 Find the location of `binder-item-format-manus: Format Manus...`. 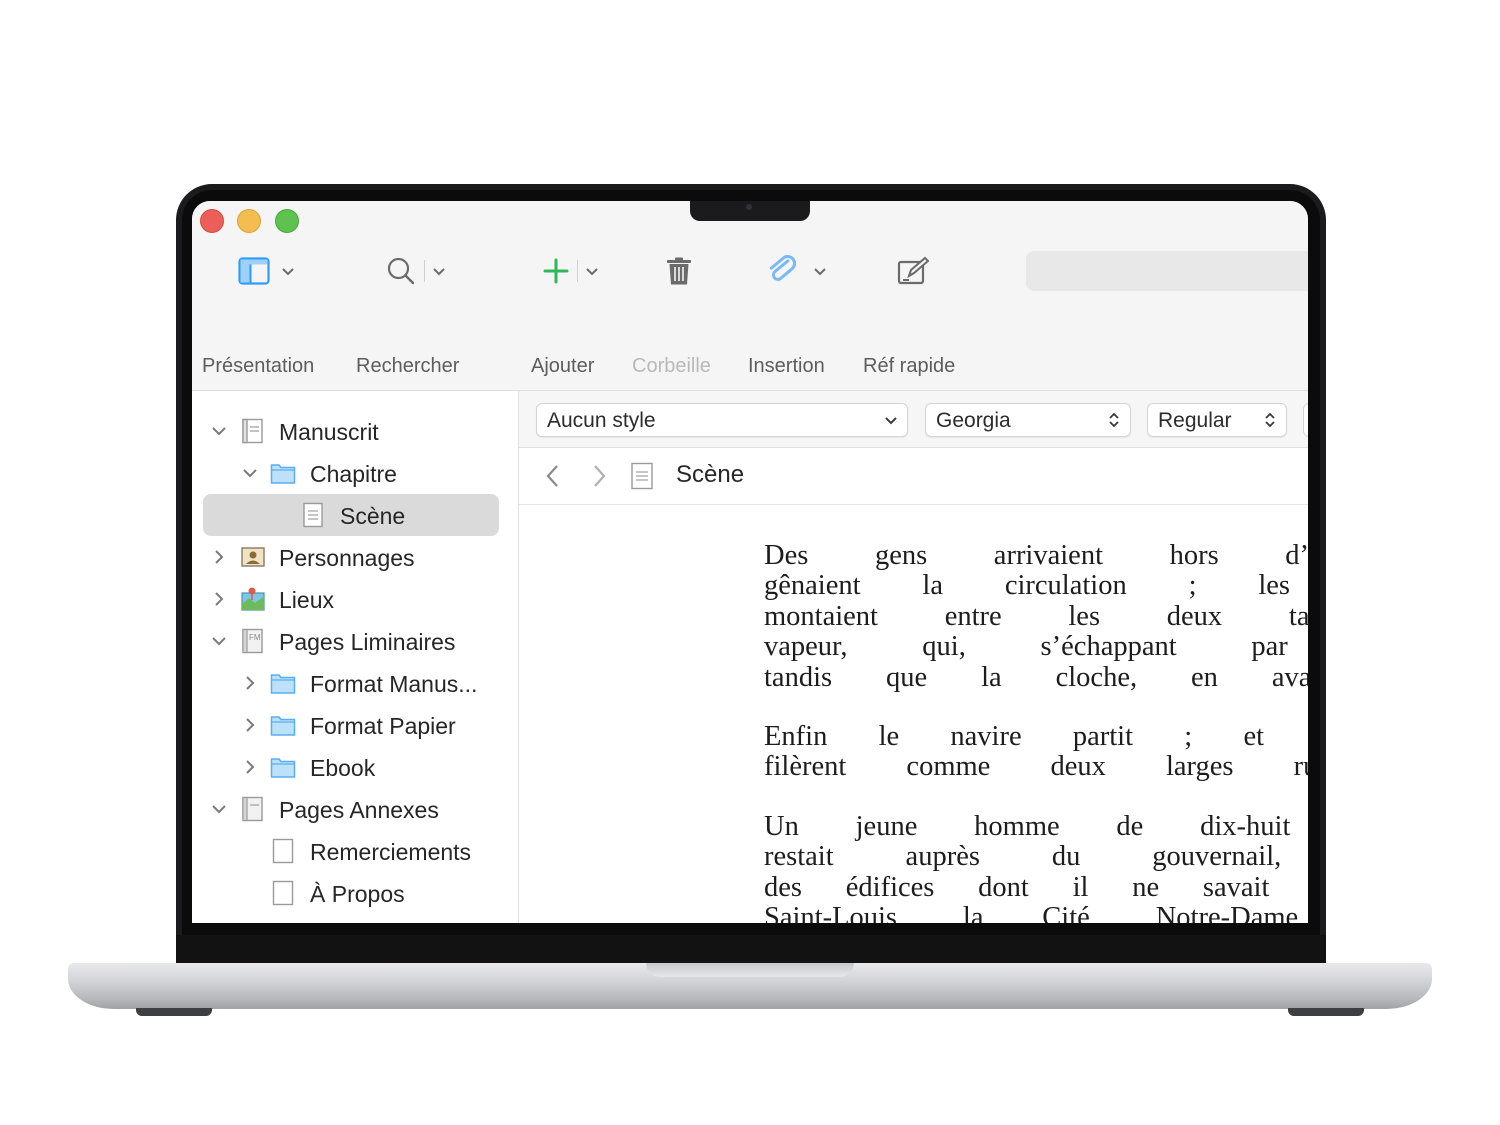

binder-item-format-manus: Format Manus... is located at coordinates (355, 683).